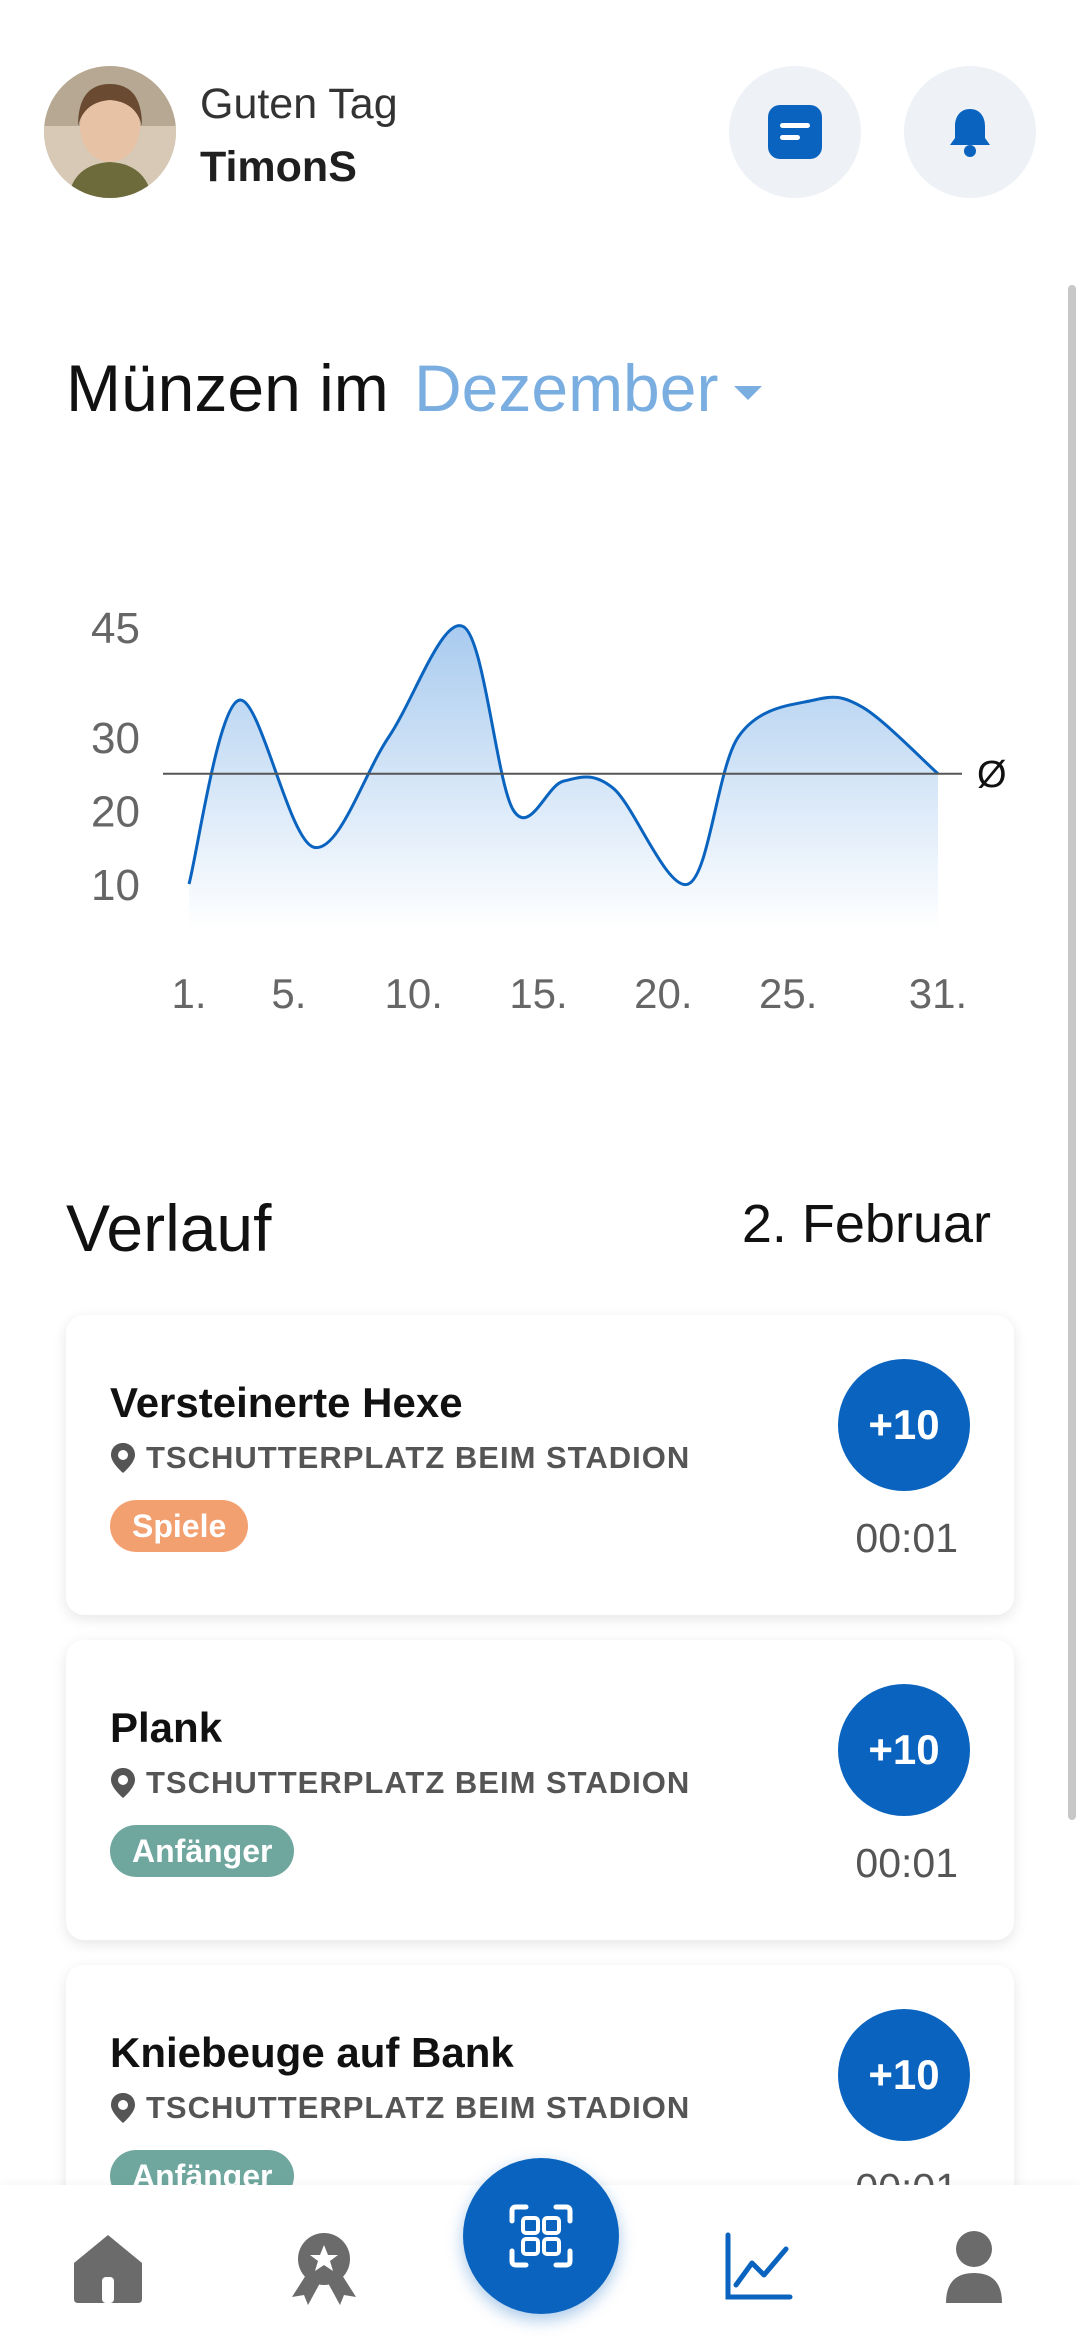 Image resolution: width=1081 pixels, height=2340 pixels. I want to click on badge-icon, so click(324, 2269).